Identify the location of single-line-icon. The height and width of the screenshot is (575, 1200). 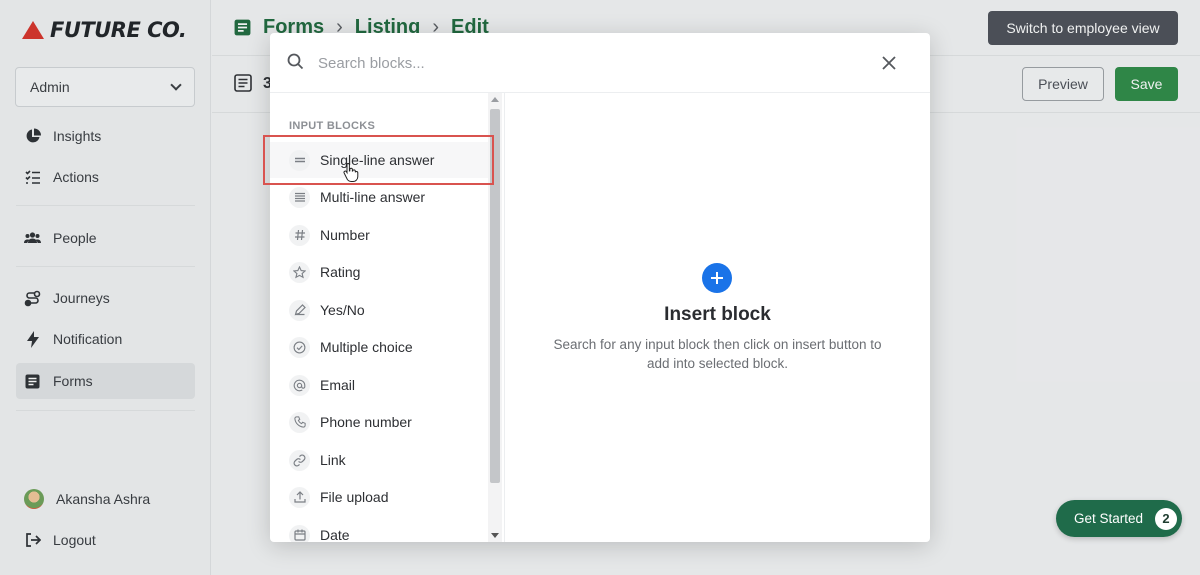
(299, 160).